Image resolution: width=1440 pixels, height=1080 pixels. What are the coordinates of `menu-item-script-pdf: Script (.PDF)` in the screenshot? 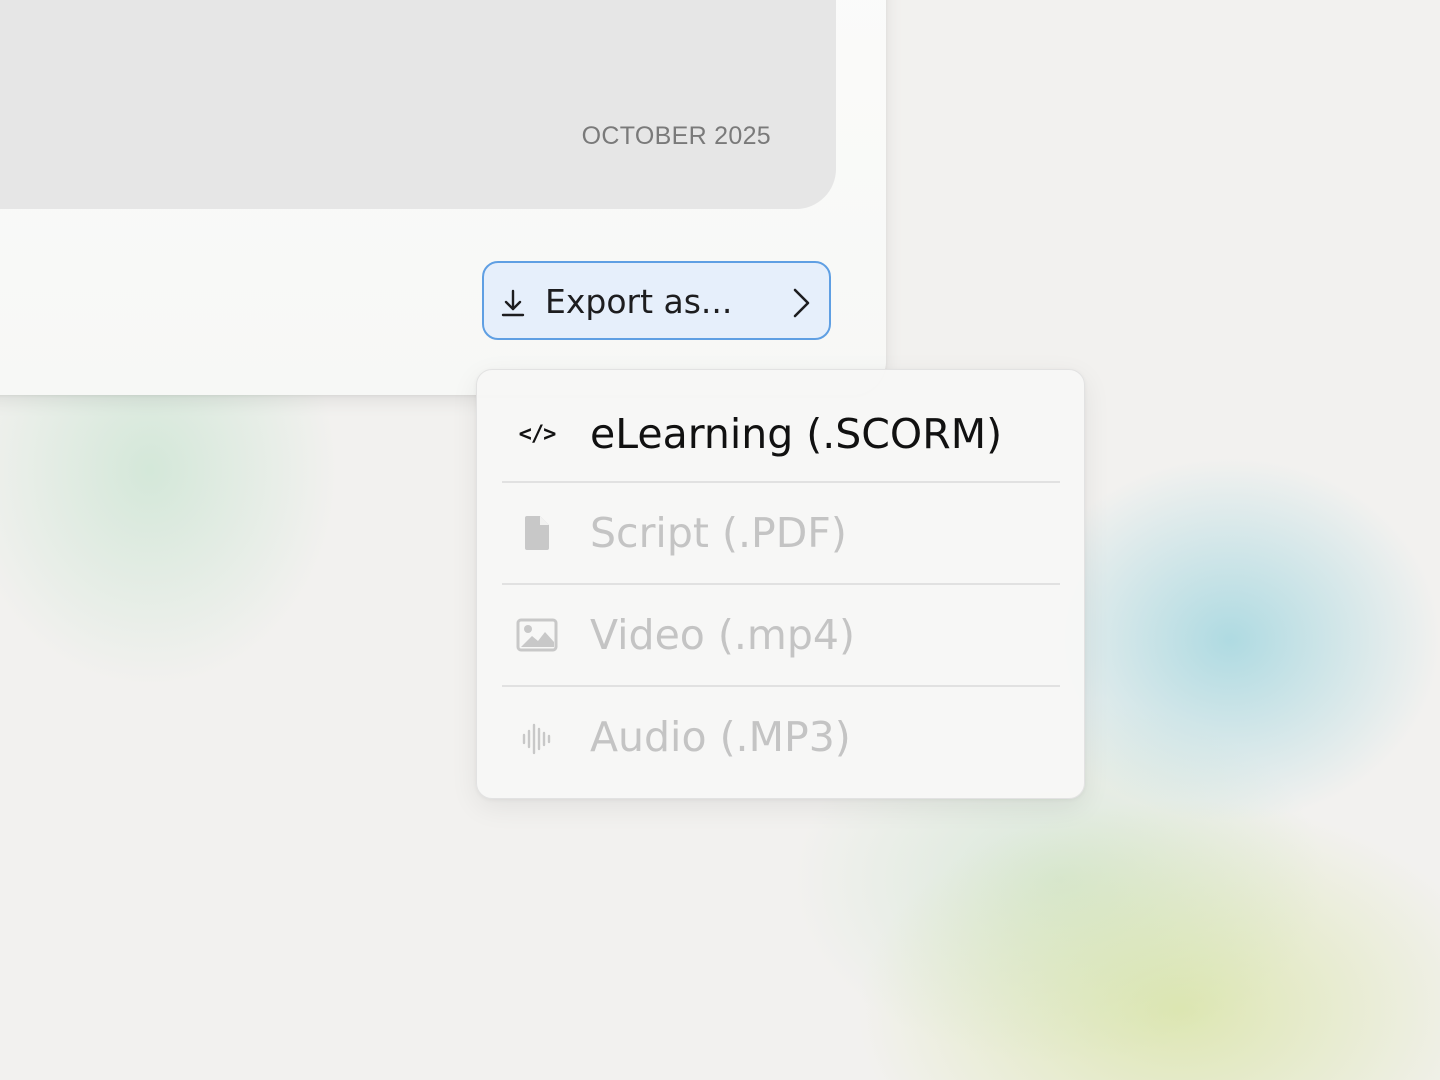 It's located at (781, 532).